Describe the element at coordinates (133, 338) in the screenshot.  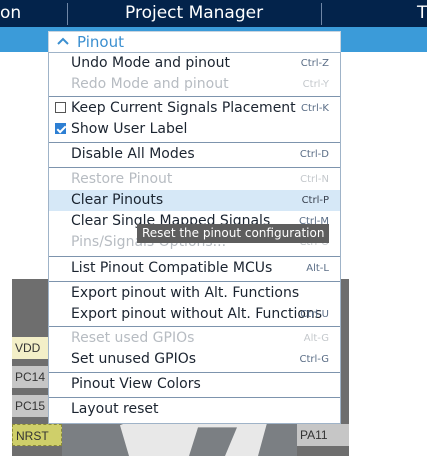
I see `menu-item-label: Reset used GPIOs` at that location.